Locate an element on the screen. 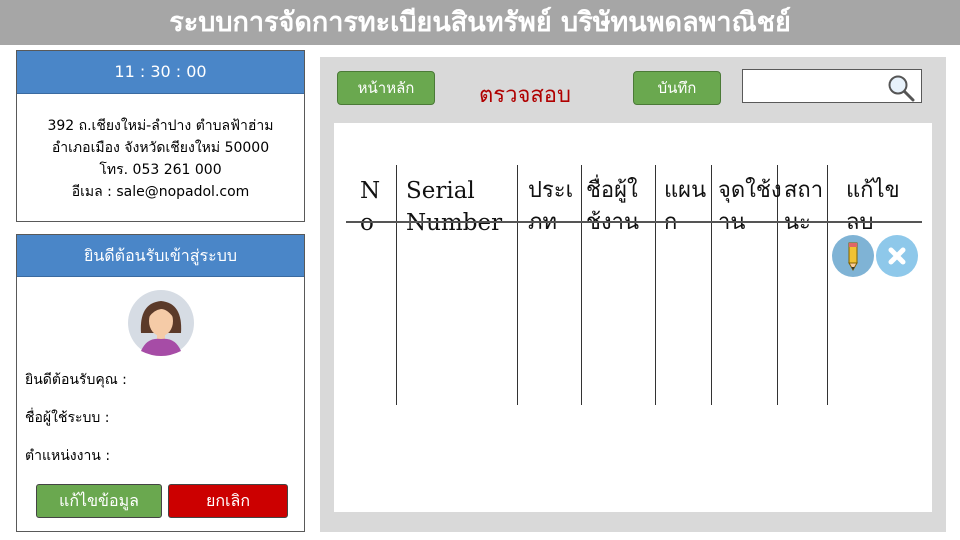 The image size is (960, 540). username-label: ชื่อผู้ใช้ระบบ : is located at coordinates (67, 418).